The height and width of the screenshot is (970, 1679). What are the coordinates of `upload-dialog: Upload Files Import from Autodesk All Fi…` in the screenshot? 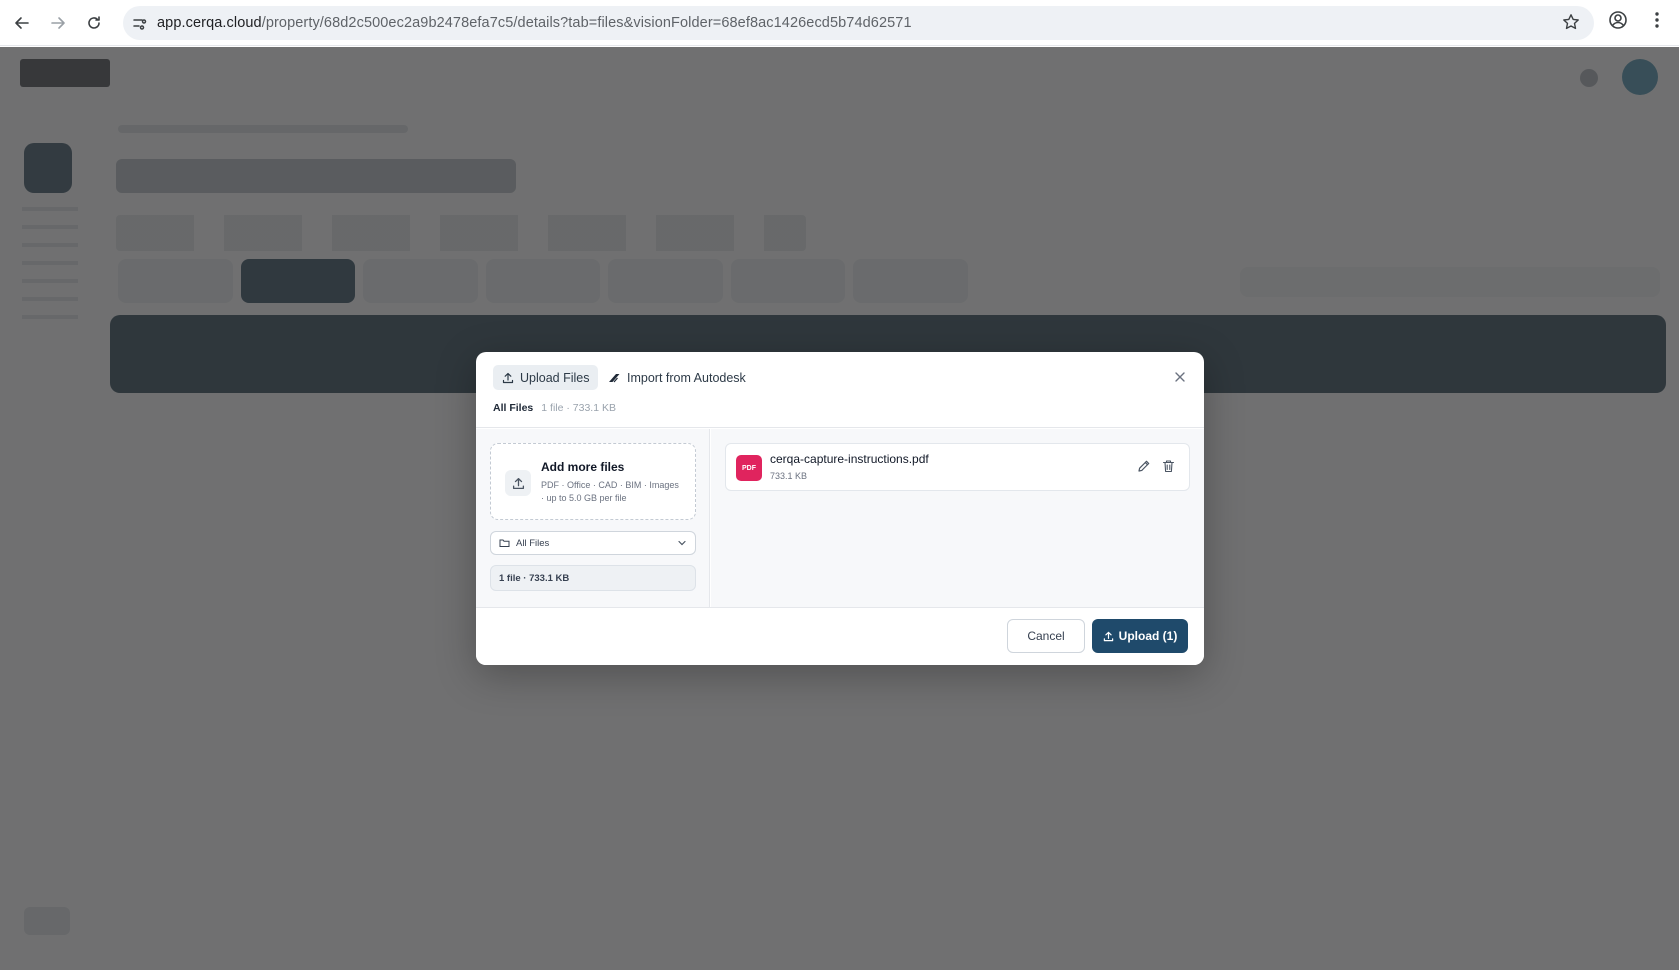 It's located at (840, 508).